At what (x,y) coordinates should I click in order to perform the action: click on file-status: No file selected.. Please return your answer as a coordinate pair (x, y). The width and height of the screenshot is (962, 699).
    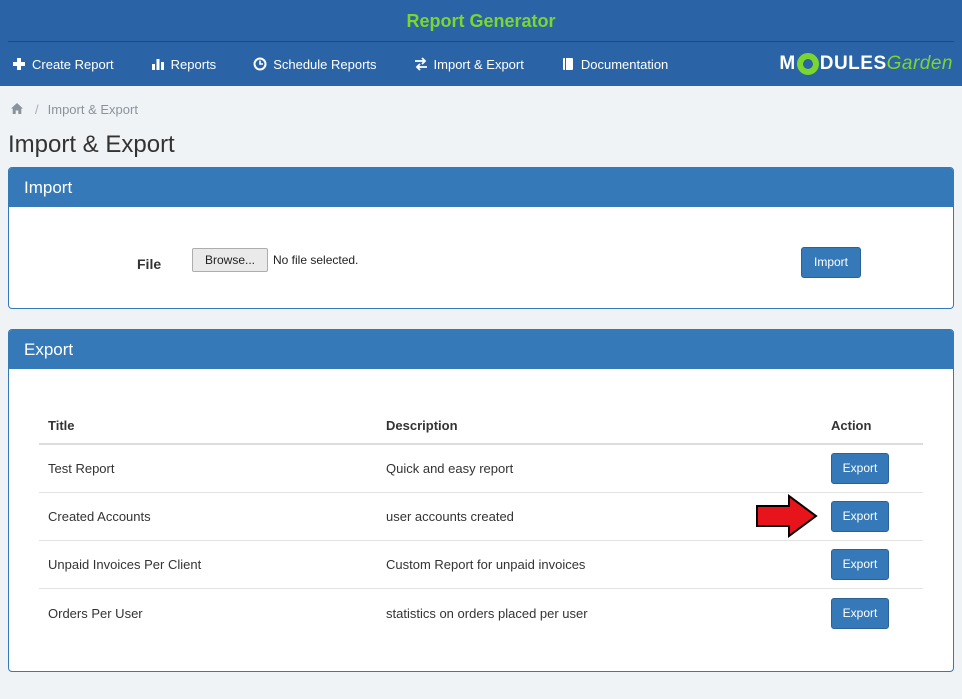
    Looking at the image, I should click on (316, 260).